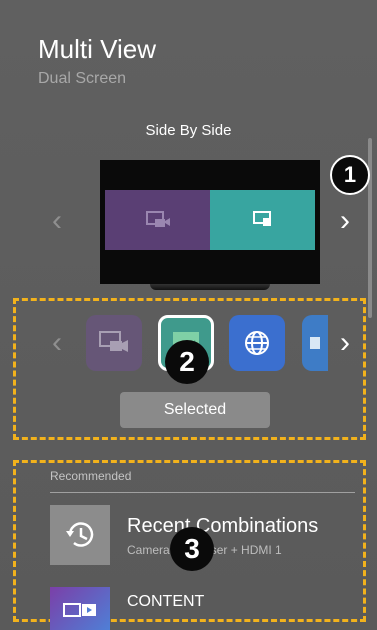  Describe the element at coordinates (202, 492) in the screenshot. I see `divider` at that location.